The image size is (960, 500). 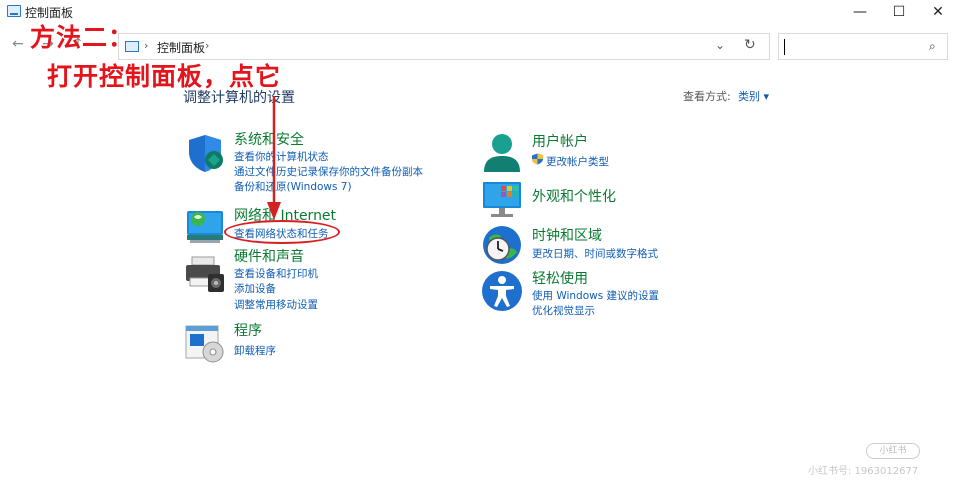 I want to click on minimize-button: —, so click(x=860, y=12).